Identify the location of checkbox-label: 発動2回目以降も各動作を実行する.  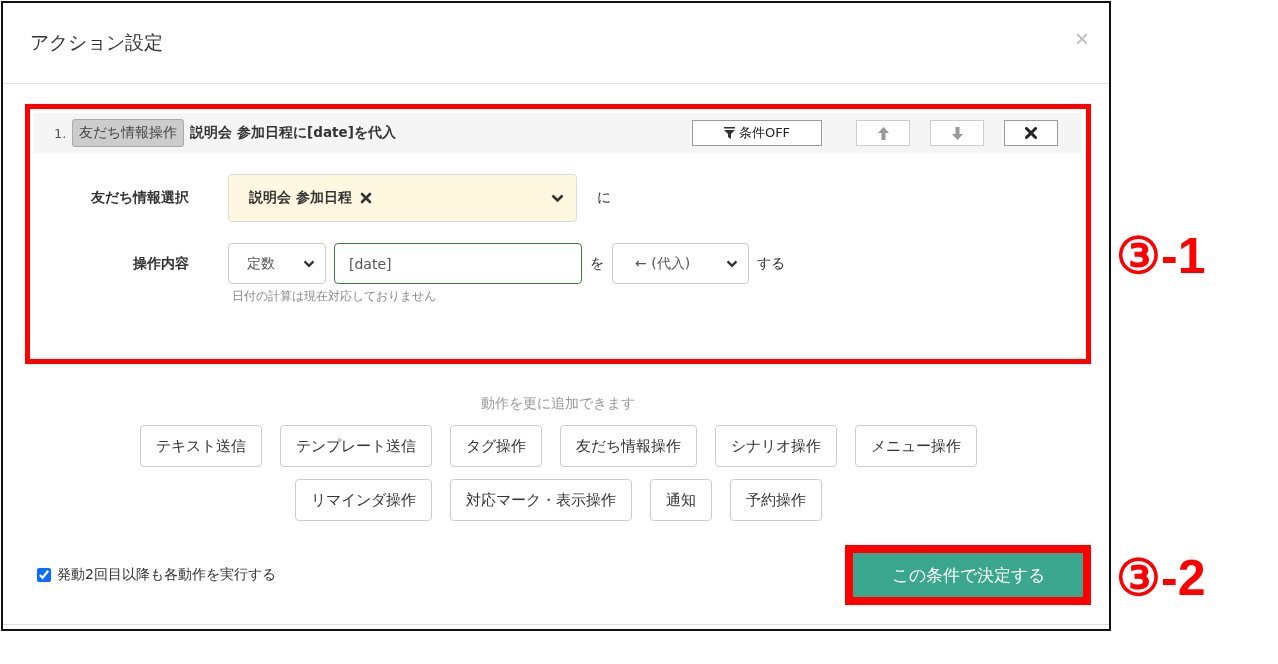
(166, 575).